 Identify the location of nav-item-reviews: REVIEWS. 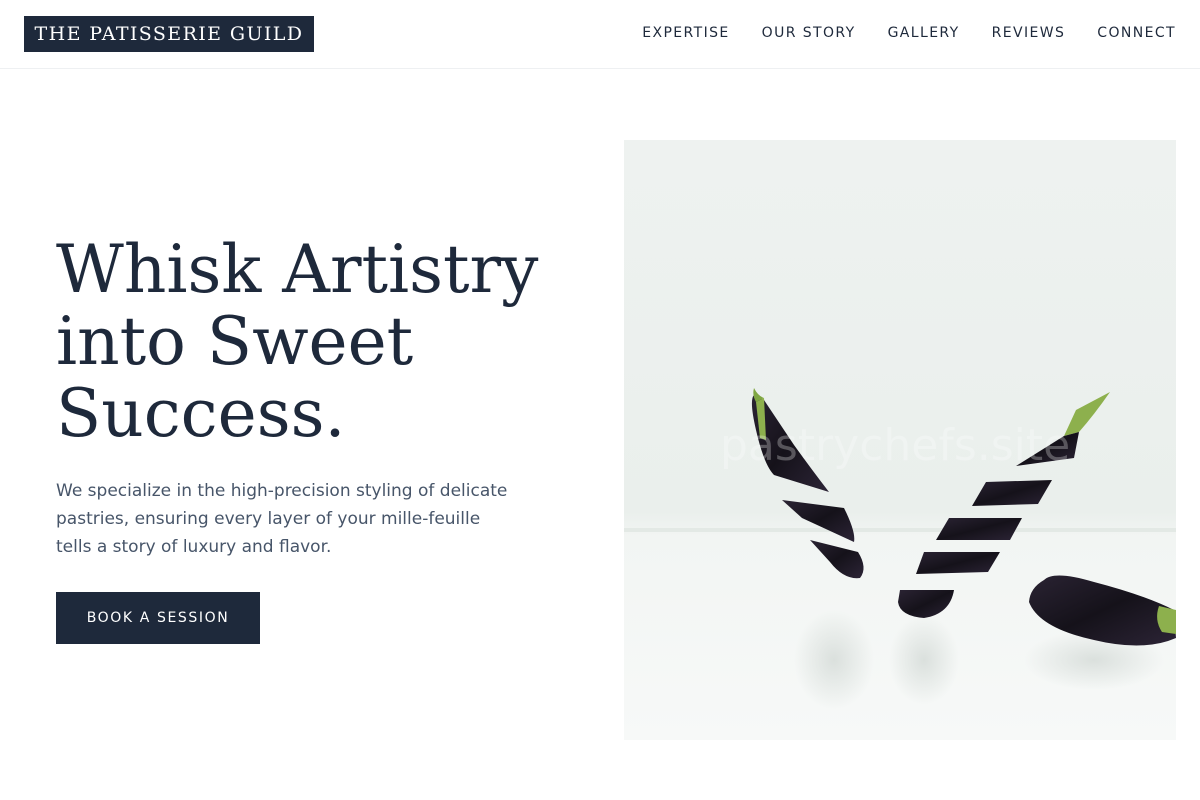
(1029, 33).